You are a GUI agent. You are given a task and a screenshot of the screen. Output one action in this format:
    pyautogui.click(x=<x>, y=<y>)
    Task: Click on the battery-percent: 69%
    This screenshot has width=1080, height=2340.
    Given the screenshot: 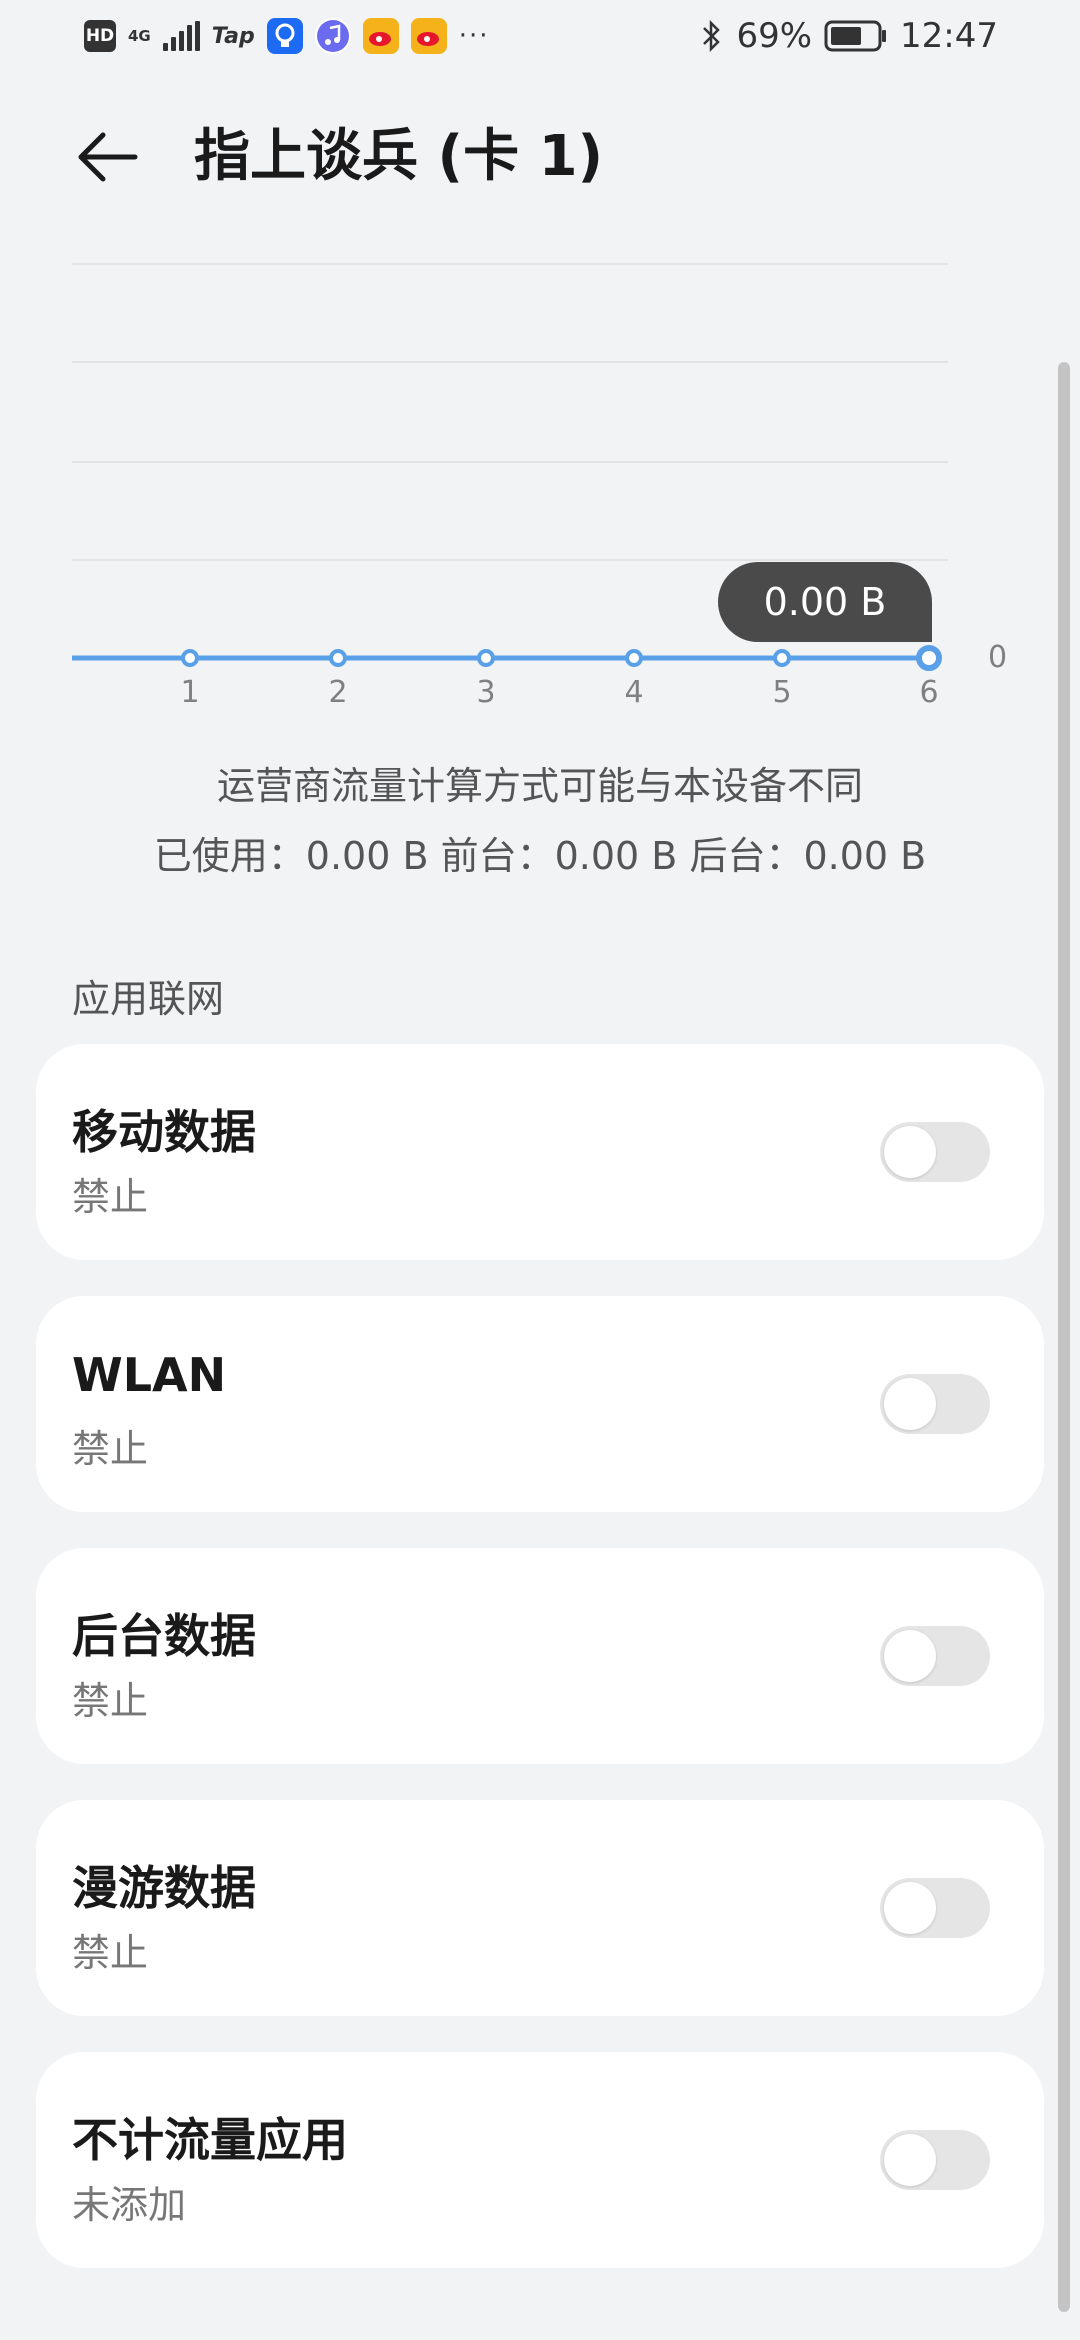 What is the action you would take?
    pyautogui.click(x=774, y=36)
    